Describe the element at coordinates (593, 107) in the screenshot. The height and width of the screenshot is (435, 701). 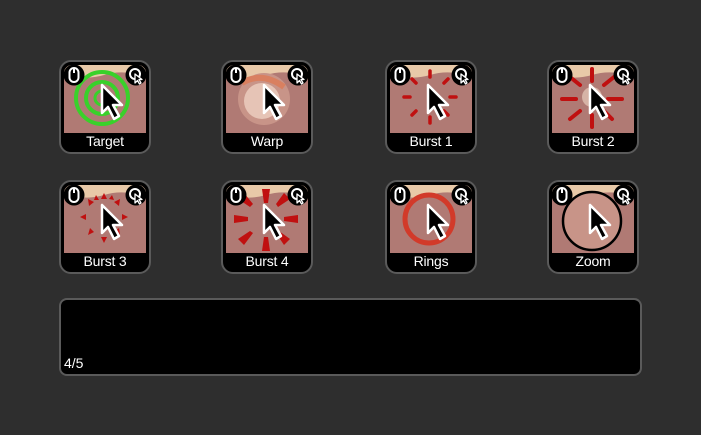
I see `effect-tile-burst-2: Burst 2` at that location.